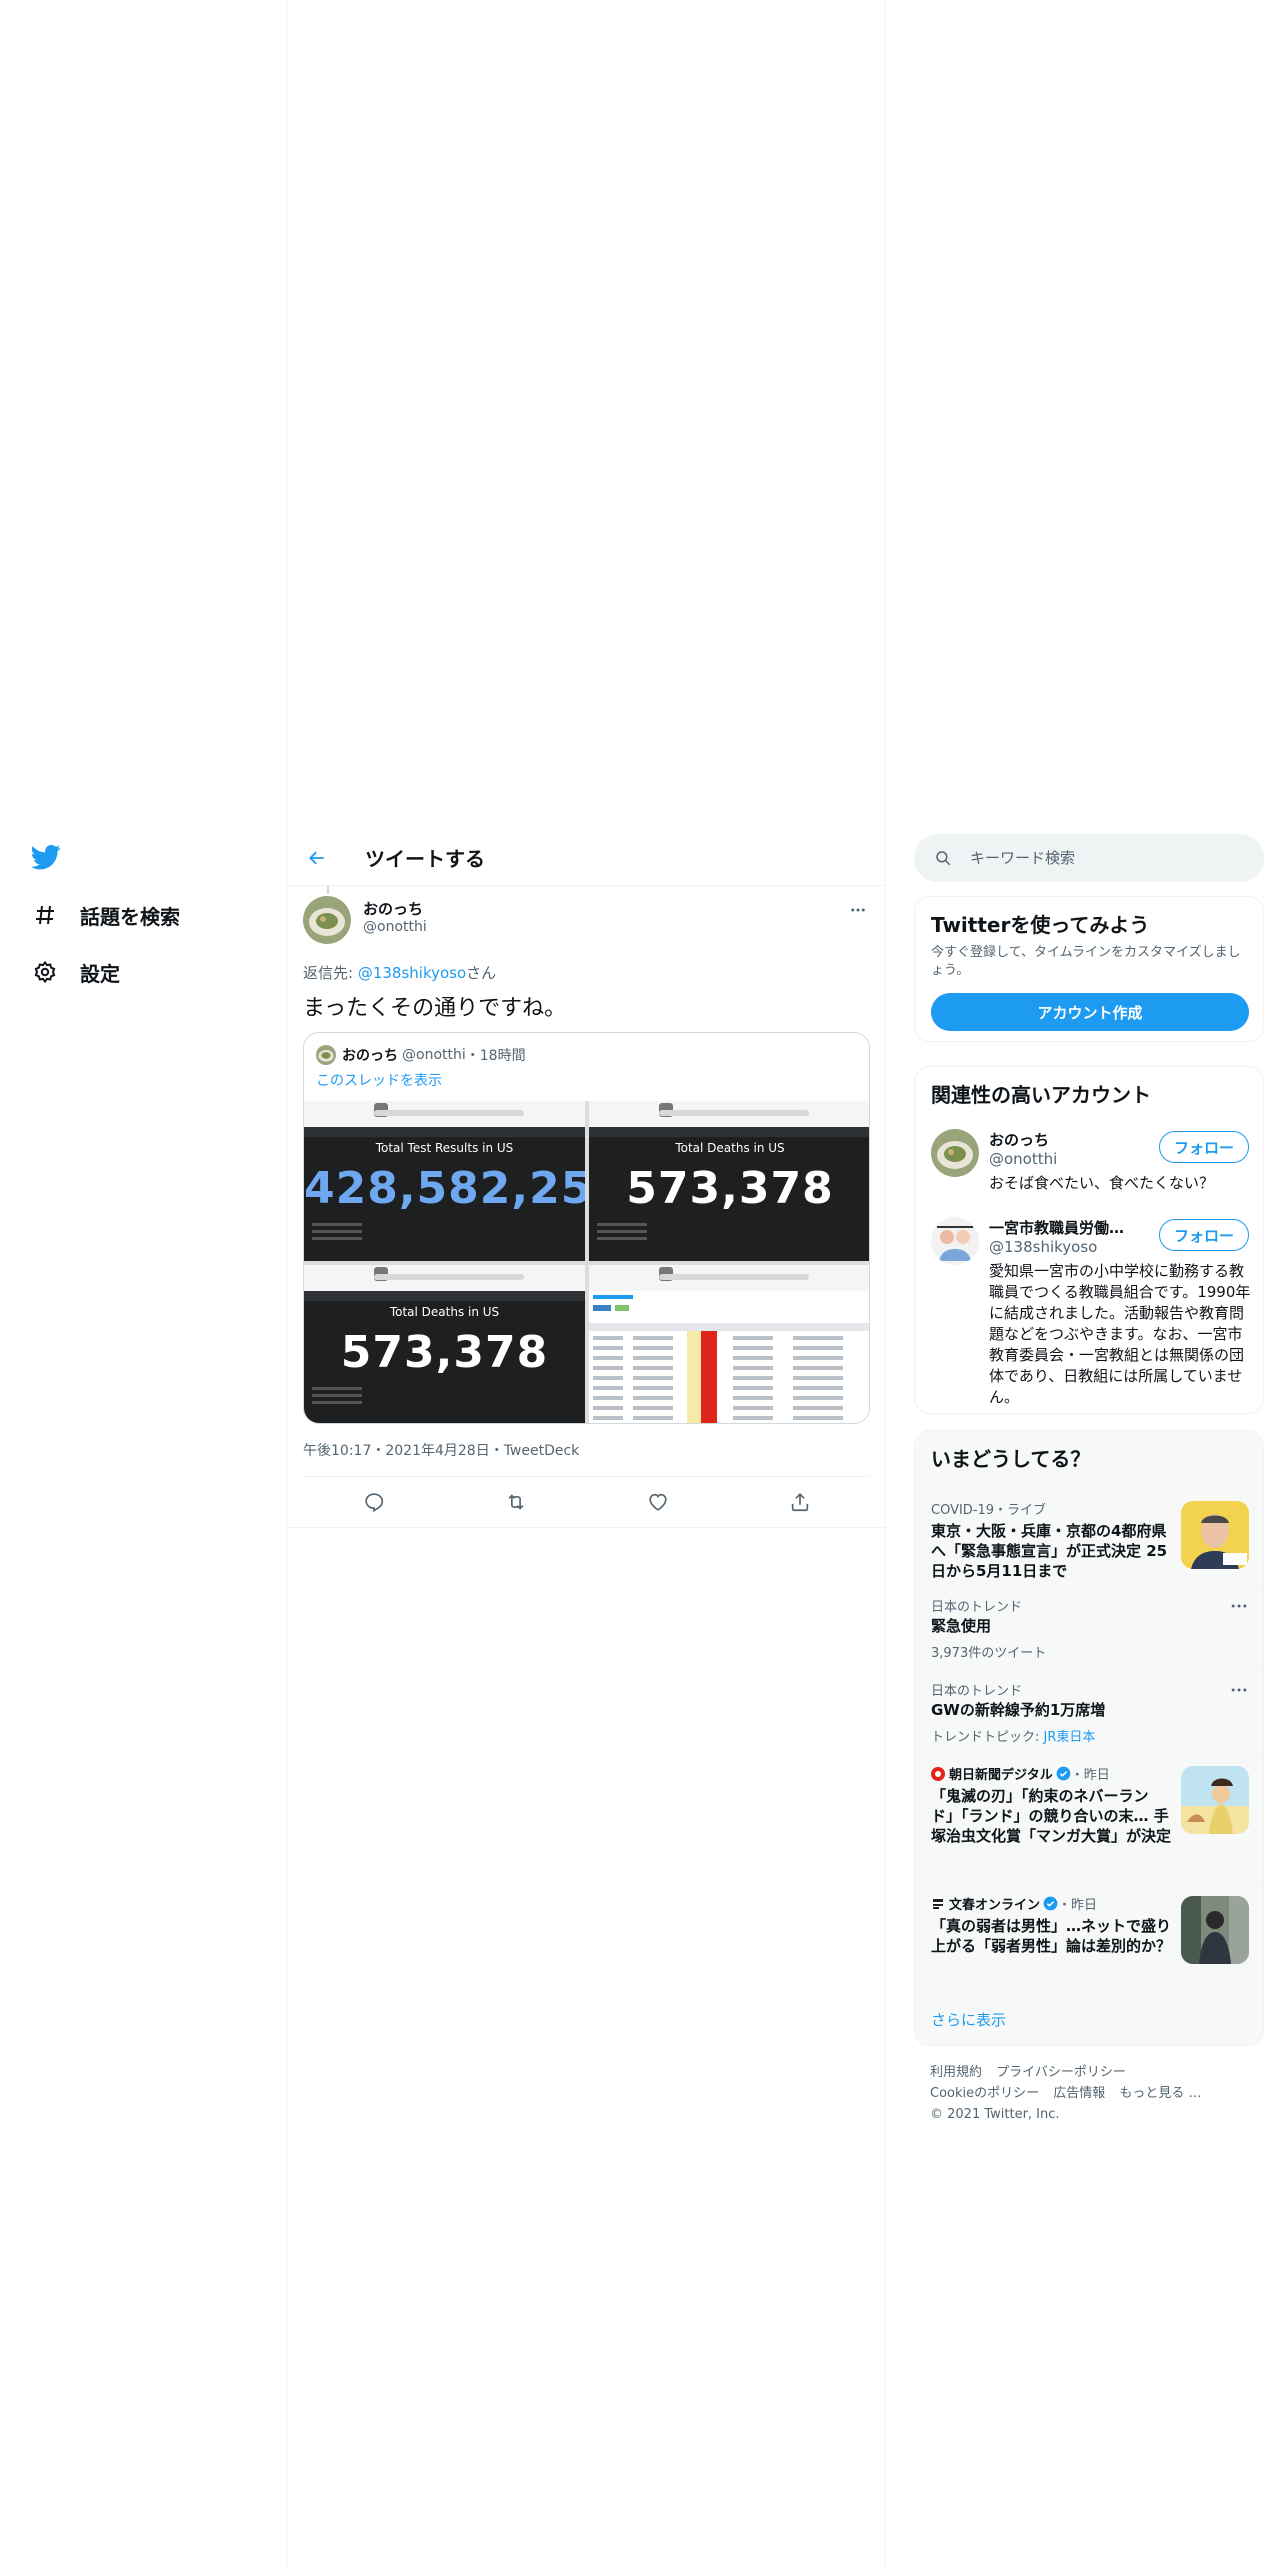 This screenshot has width=1284, height=2568. What do you see at coordinates (444, 1188) in the screenshot?
I see `media-value: 428,582,253` at bounding box center [444, 1188].